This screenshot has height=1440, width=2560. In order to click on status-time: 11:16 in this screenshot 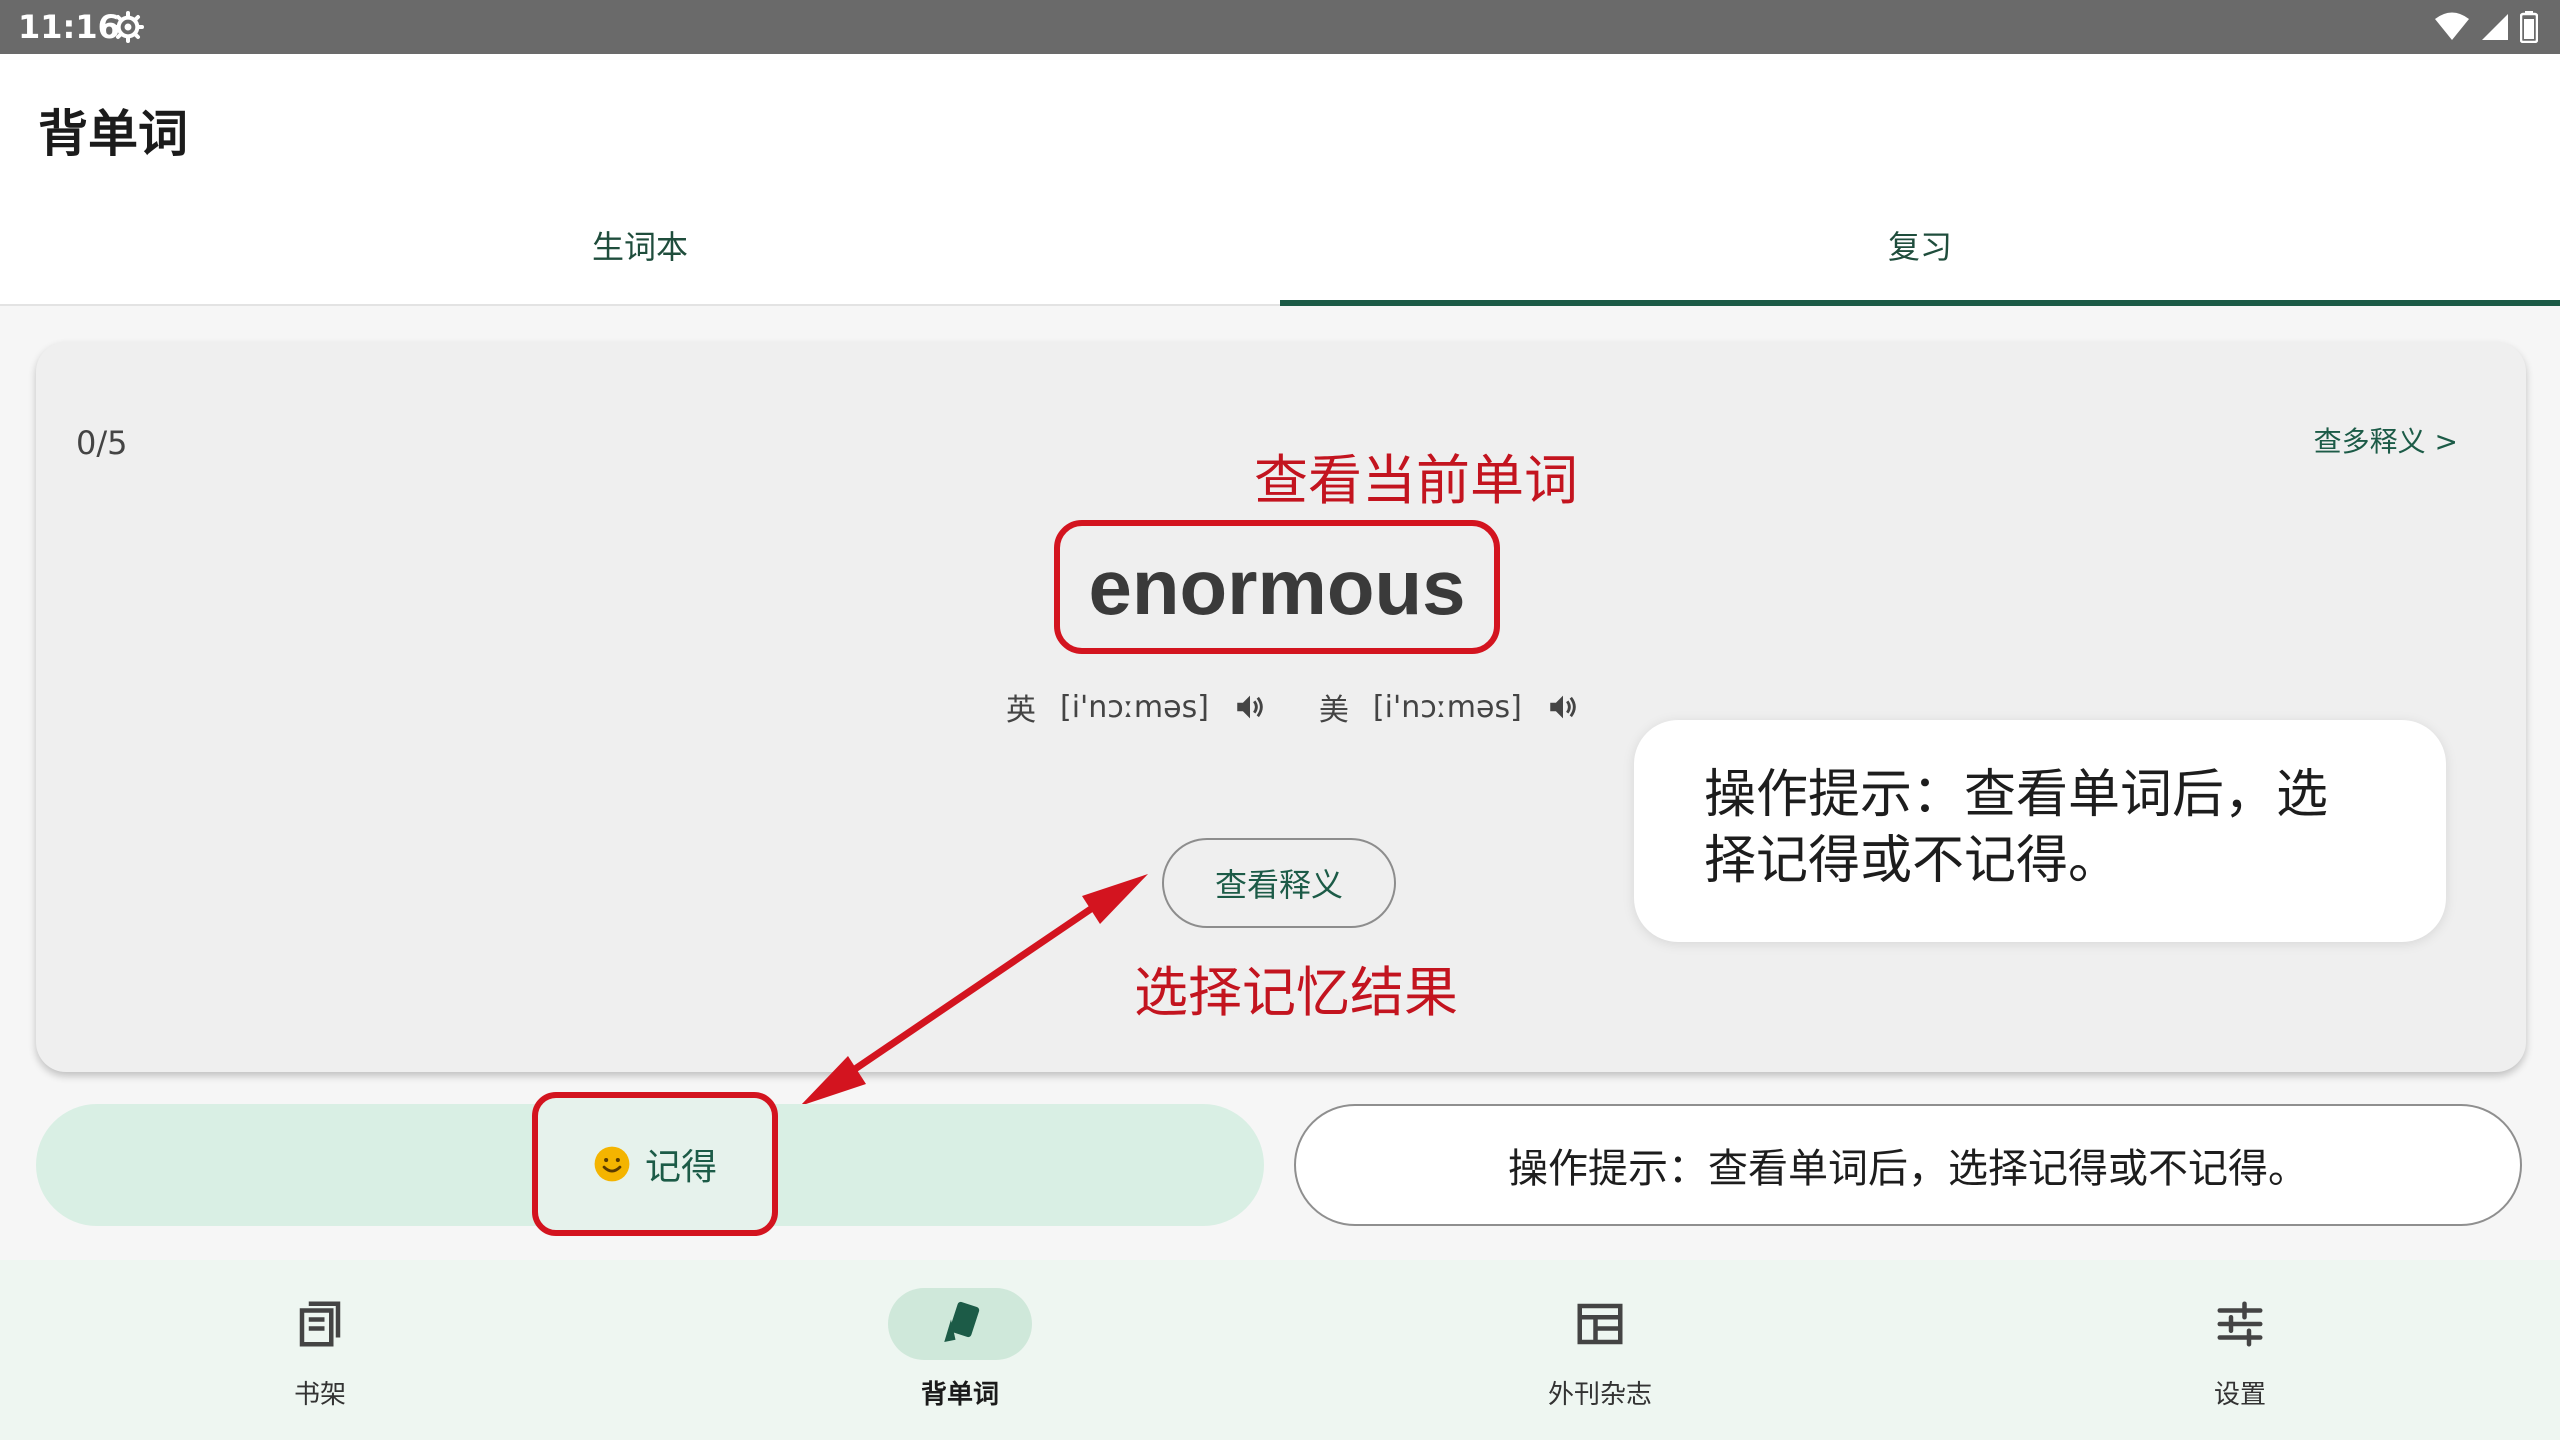, I will do `click(69, 27)`.